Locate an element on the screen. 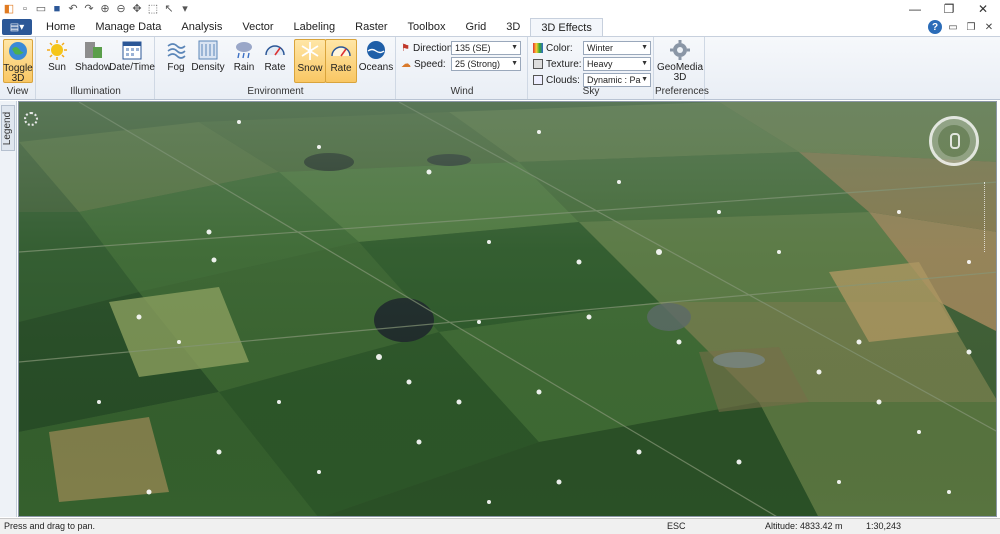  fog-button: Fog is located at coordinates (176, 61).